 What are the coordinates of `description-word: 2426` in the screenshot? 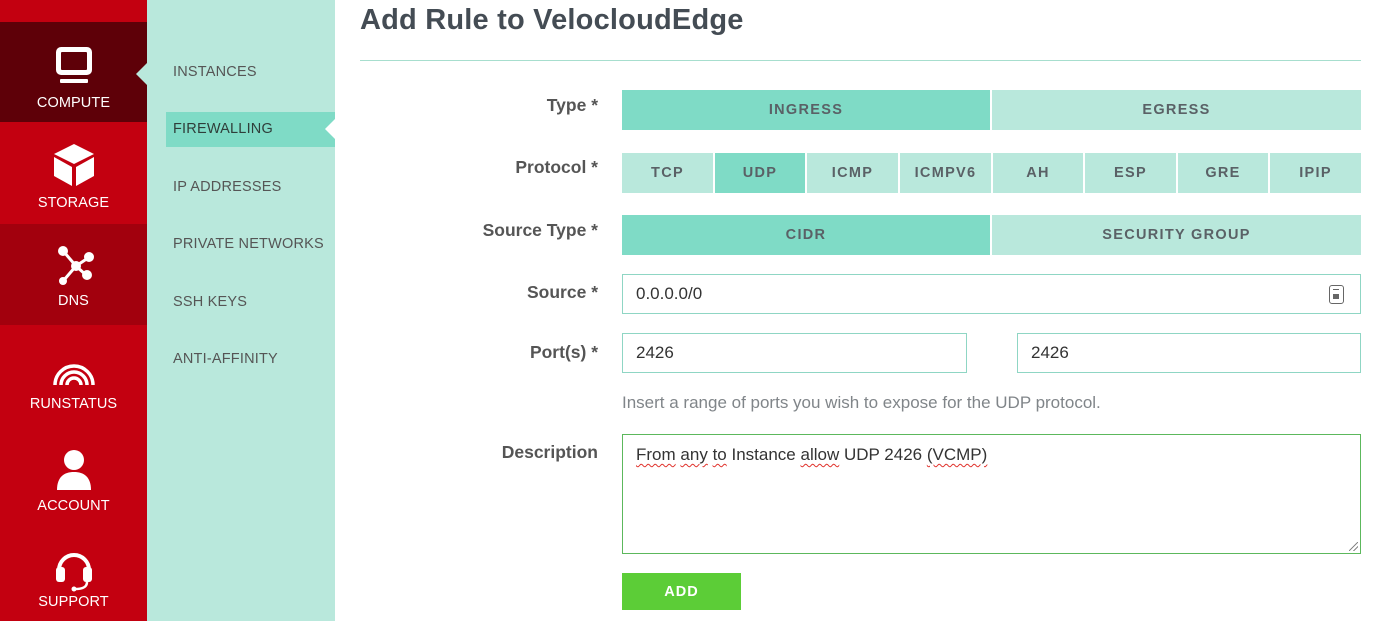 It's located at (903, 454).